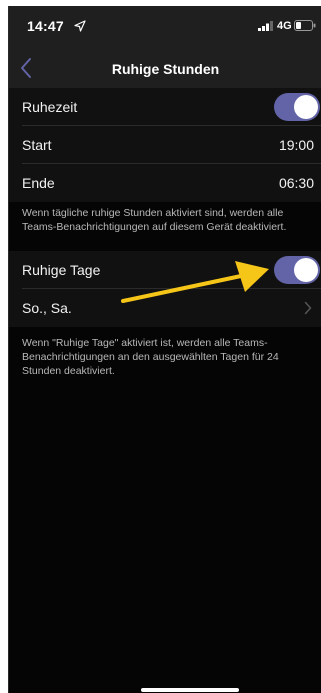 This screenshot has height=693, width=321. I want to click on status-time: 14:47, so click(45, 26).